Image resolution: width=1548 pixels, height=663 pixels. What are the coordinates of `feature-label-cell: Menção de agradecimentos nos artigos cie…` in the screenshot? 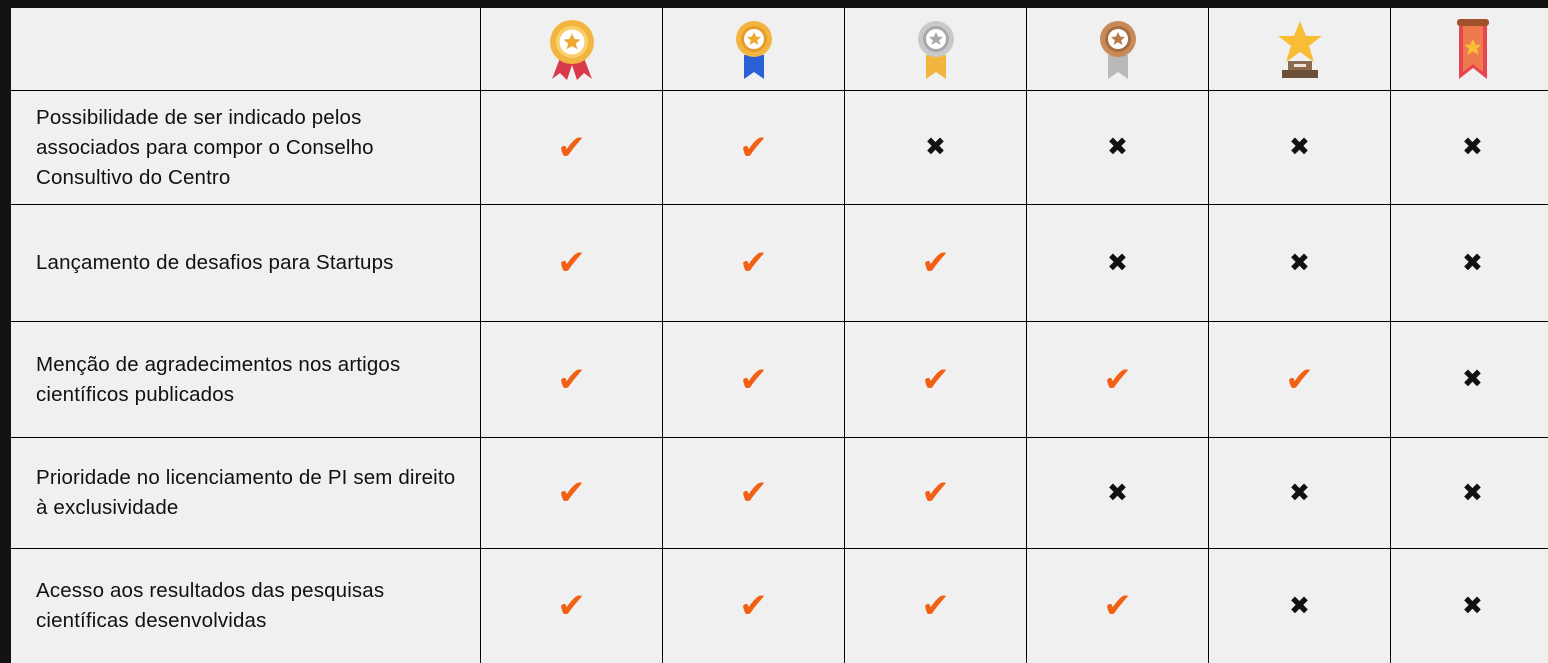 It's located at (245, 379).